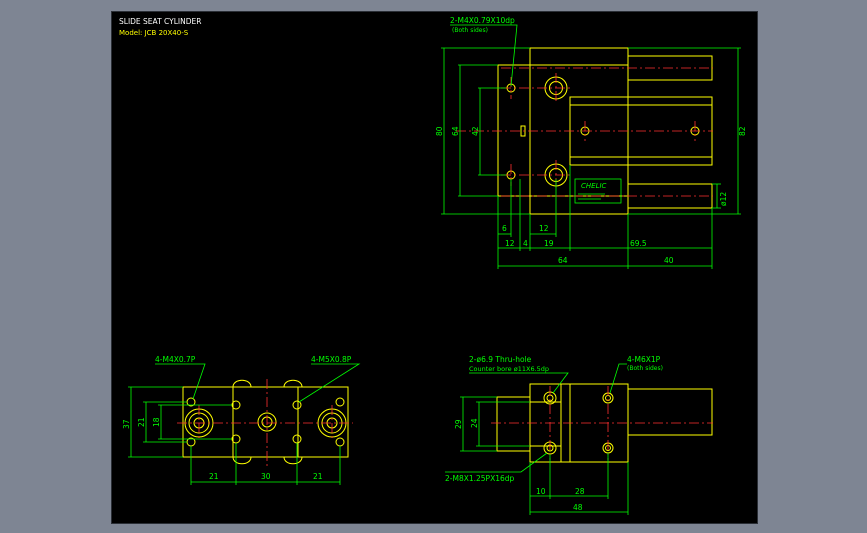  What do you see at coordinates (458, 424) in the screenshot?
I see `dim-29: 29` at bounding box center [458, 424].